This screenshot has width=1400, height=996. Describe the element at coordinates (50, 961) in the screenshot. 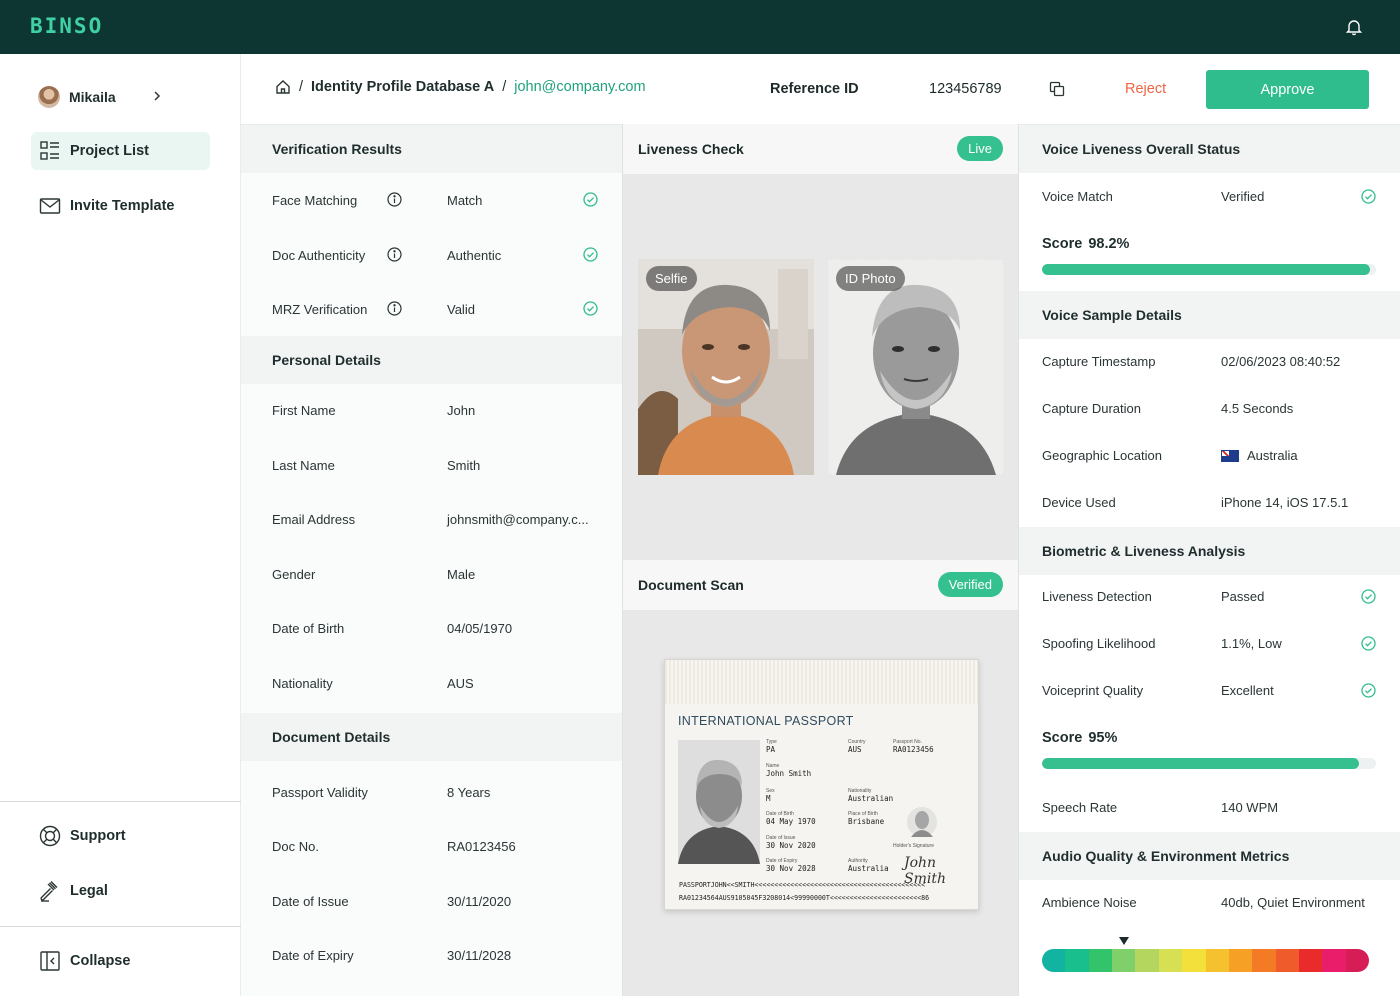

I see `collapse-icon` at that location.